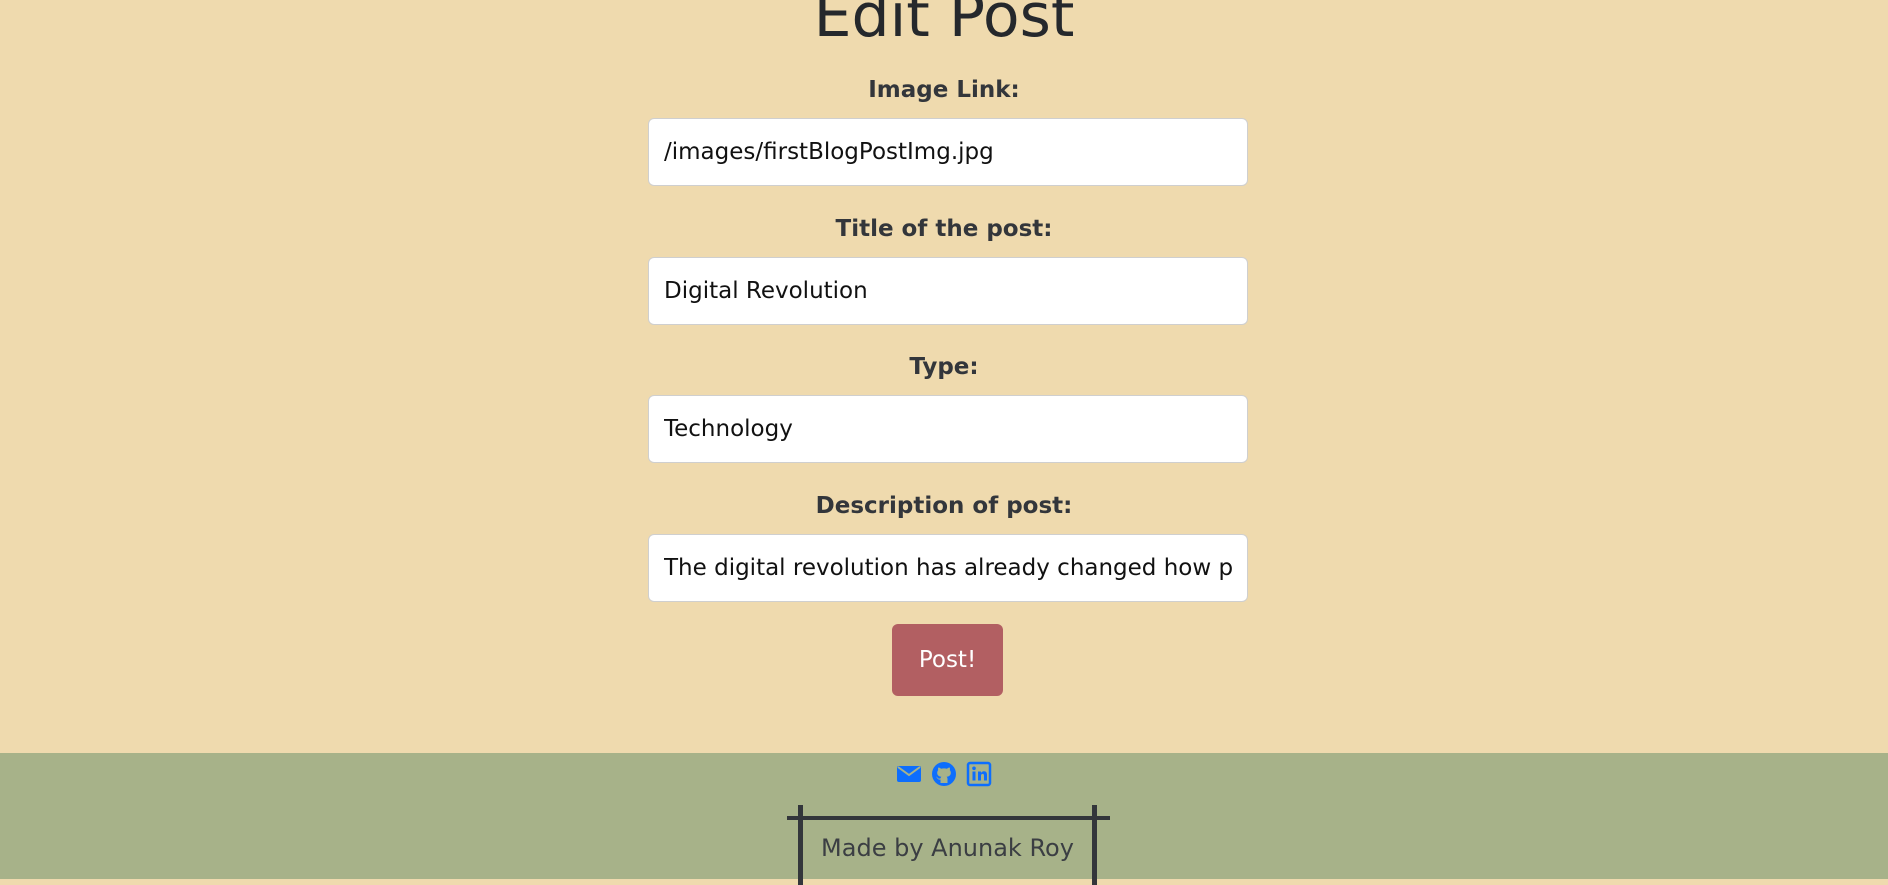 Image resolution: width=1888 pixels, height=885 pixels. Describe the element at coordinates (948, 818) in the screenshot. I see `sign-top-bar` at that location.